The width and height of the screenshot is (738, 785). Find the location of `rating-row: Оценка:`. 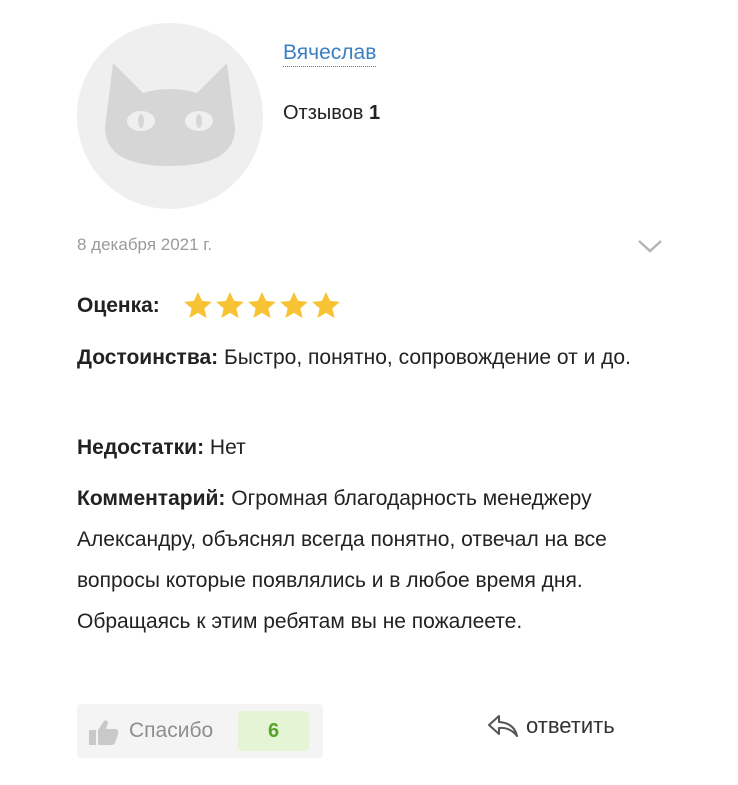

rating-row: Оценка: is located at coordinates (377, 305).